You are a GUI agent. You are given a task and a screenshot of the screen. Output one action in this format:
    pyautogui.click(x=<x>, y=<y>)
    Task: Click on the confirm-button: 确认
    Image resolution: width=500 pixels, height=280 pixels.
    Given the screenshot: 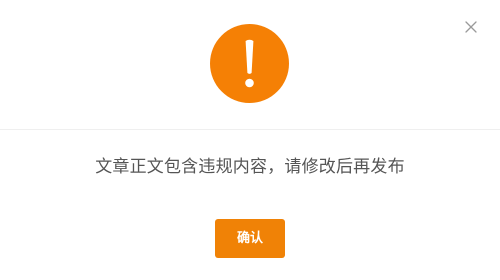 What is the action you would take?
    pyautogui.click(x=250, y=238)
    